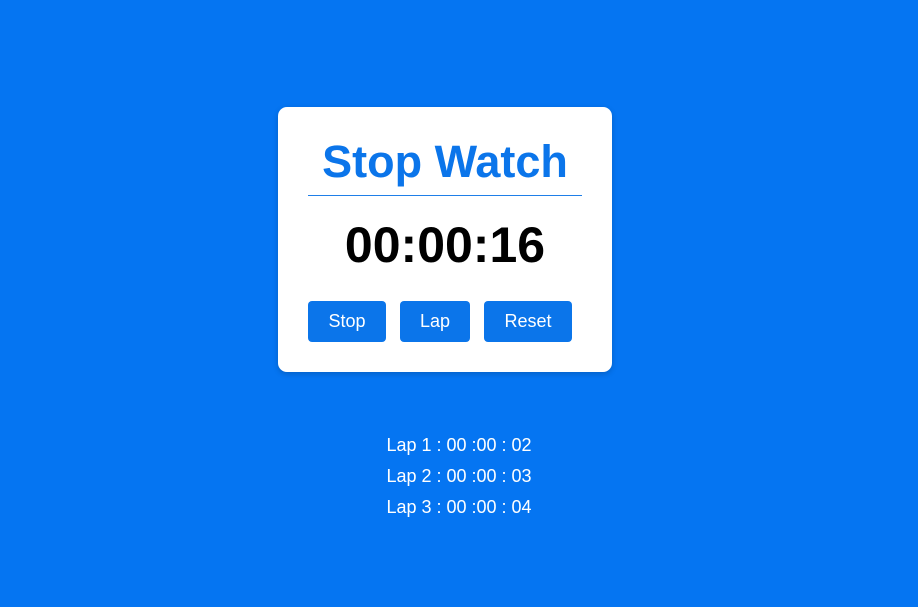 Image resolution: width=918 pixels, height=607 pixels. What do you see at coordinates (445, 245) in the screenshot?
I see `time-display: 00:00:16` at bounding box center [445, 245].